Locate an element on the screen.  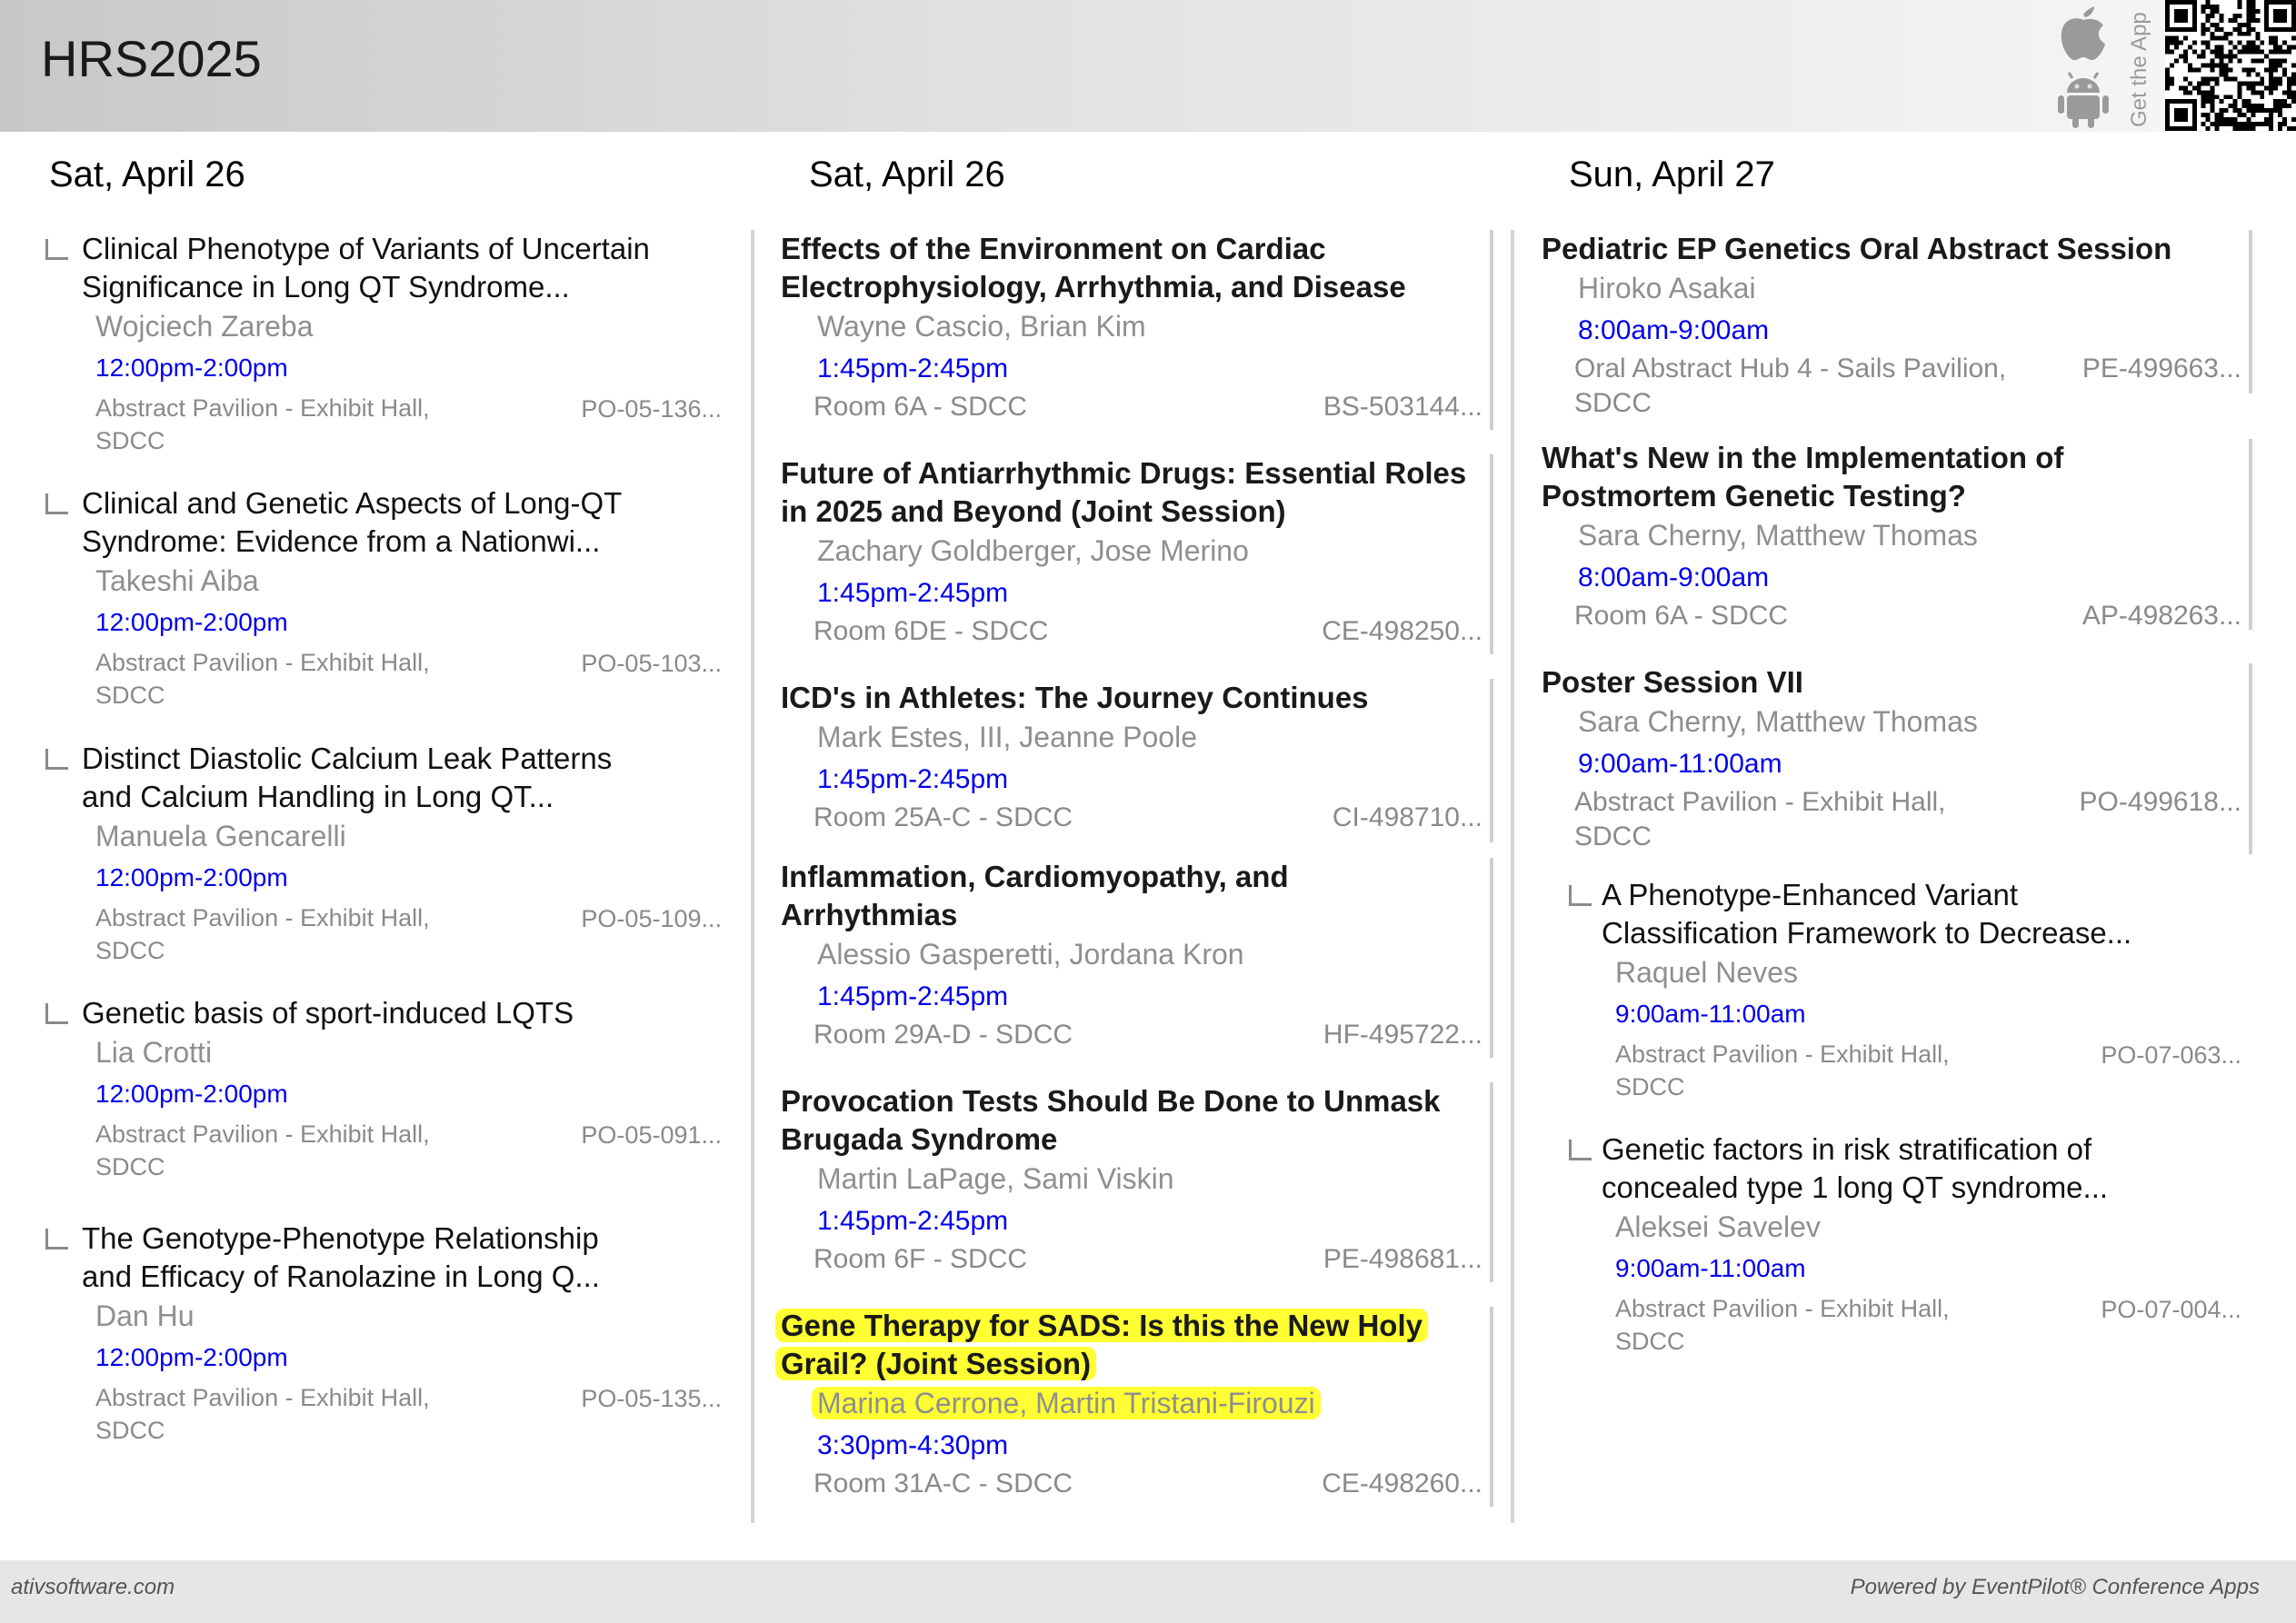
app-title: HRS2025 is located at coordinates (151, 58).